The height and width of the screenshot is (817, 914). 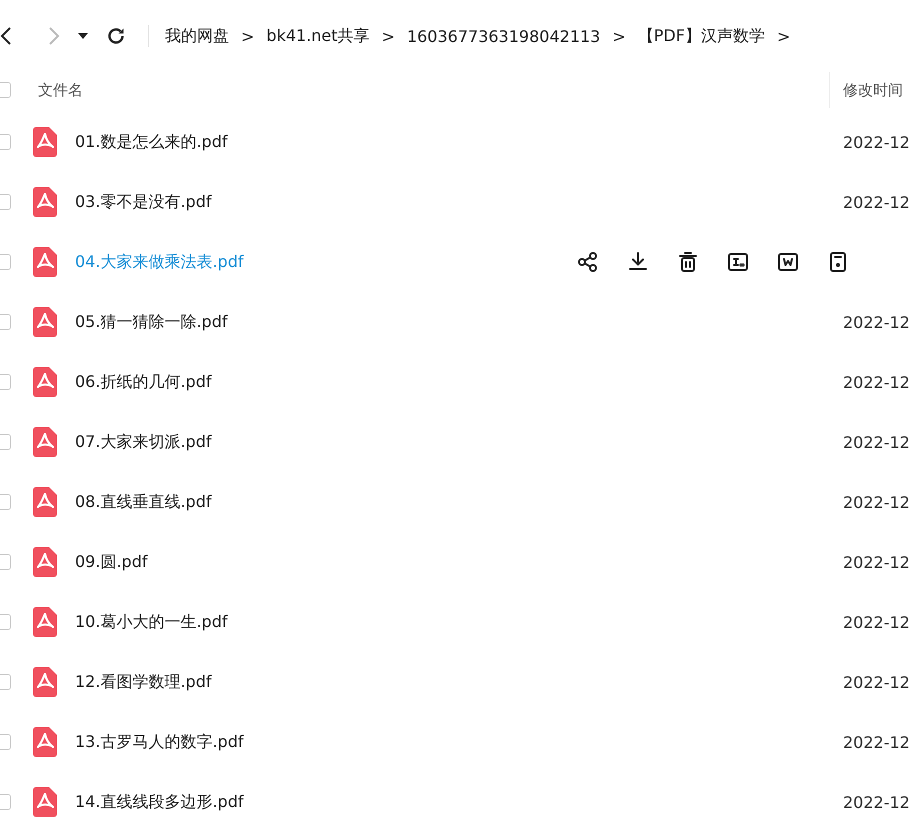 What do you see at coordinates (325, 262) in the screenshot?
I see `file-name: 04.大家来做乘法表.pdf` at bounding box center [325, 262].